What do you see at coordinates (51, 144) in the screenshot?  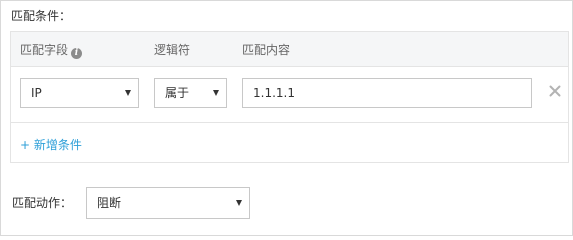 I see `add-condition-link: + 新增条件` at bounding box center [51, 144].